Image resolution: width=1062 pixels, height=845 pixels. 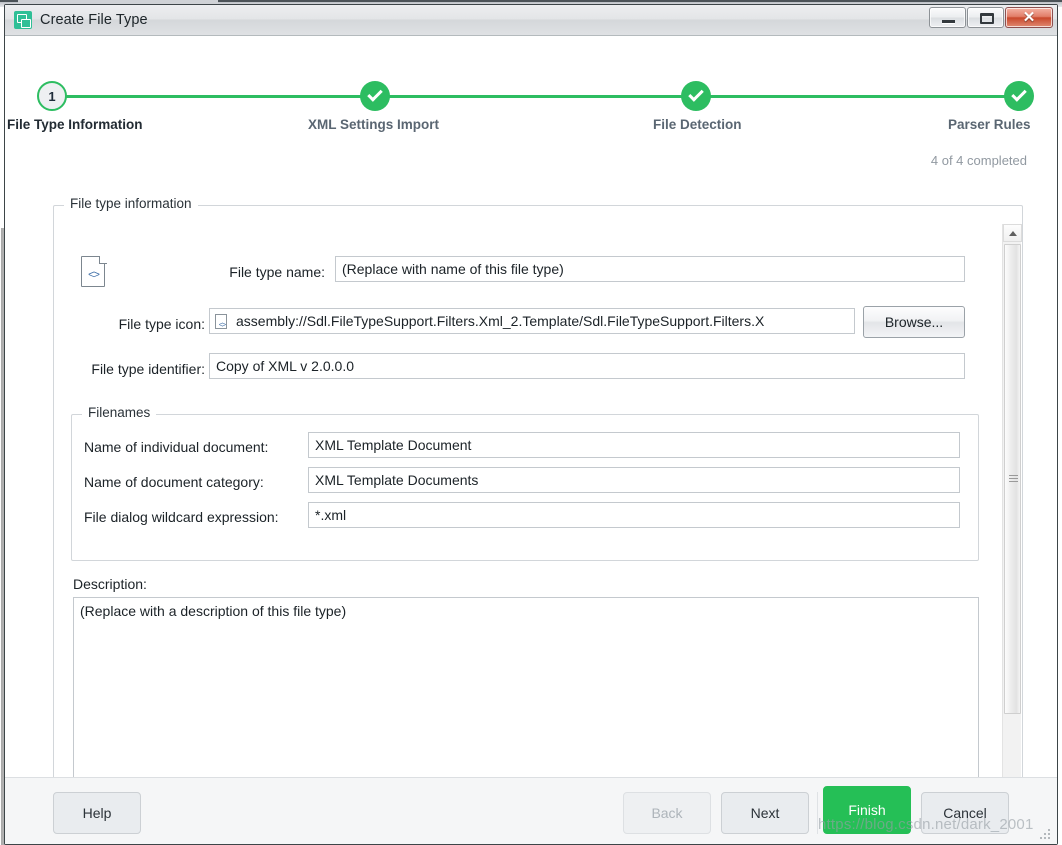 I want to click on title-bar: Create File Type ✕, so click(x=531, y=20).